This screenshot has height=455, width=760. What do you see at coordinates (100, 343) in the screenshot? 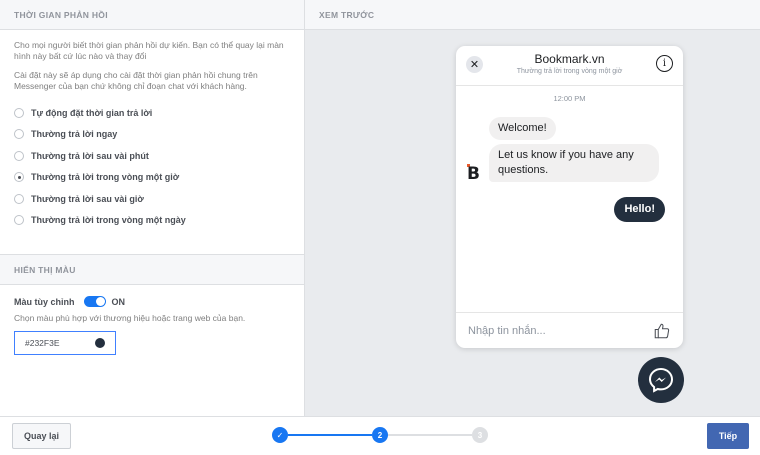
I see `color-swatch` at bounding box center [100, 343].